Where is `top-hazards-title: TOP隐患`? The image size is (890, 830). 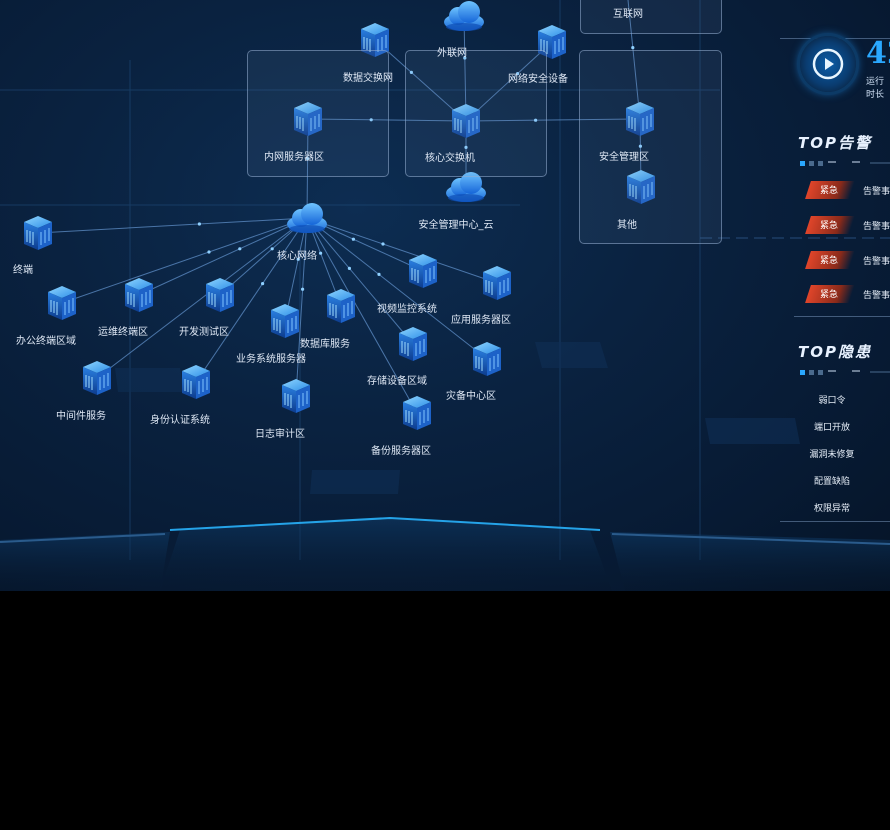
top-hazards-title: TOP隐患 is located at coordinates (835, 352).